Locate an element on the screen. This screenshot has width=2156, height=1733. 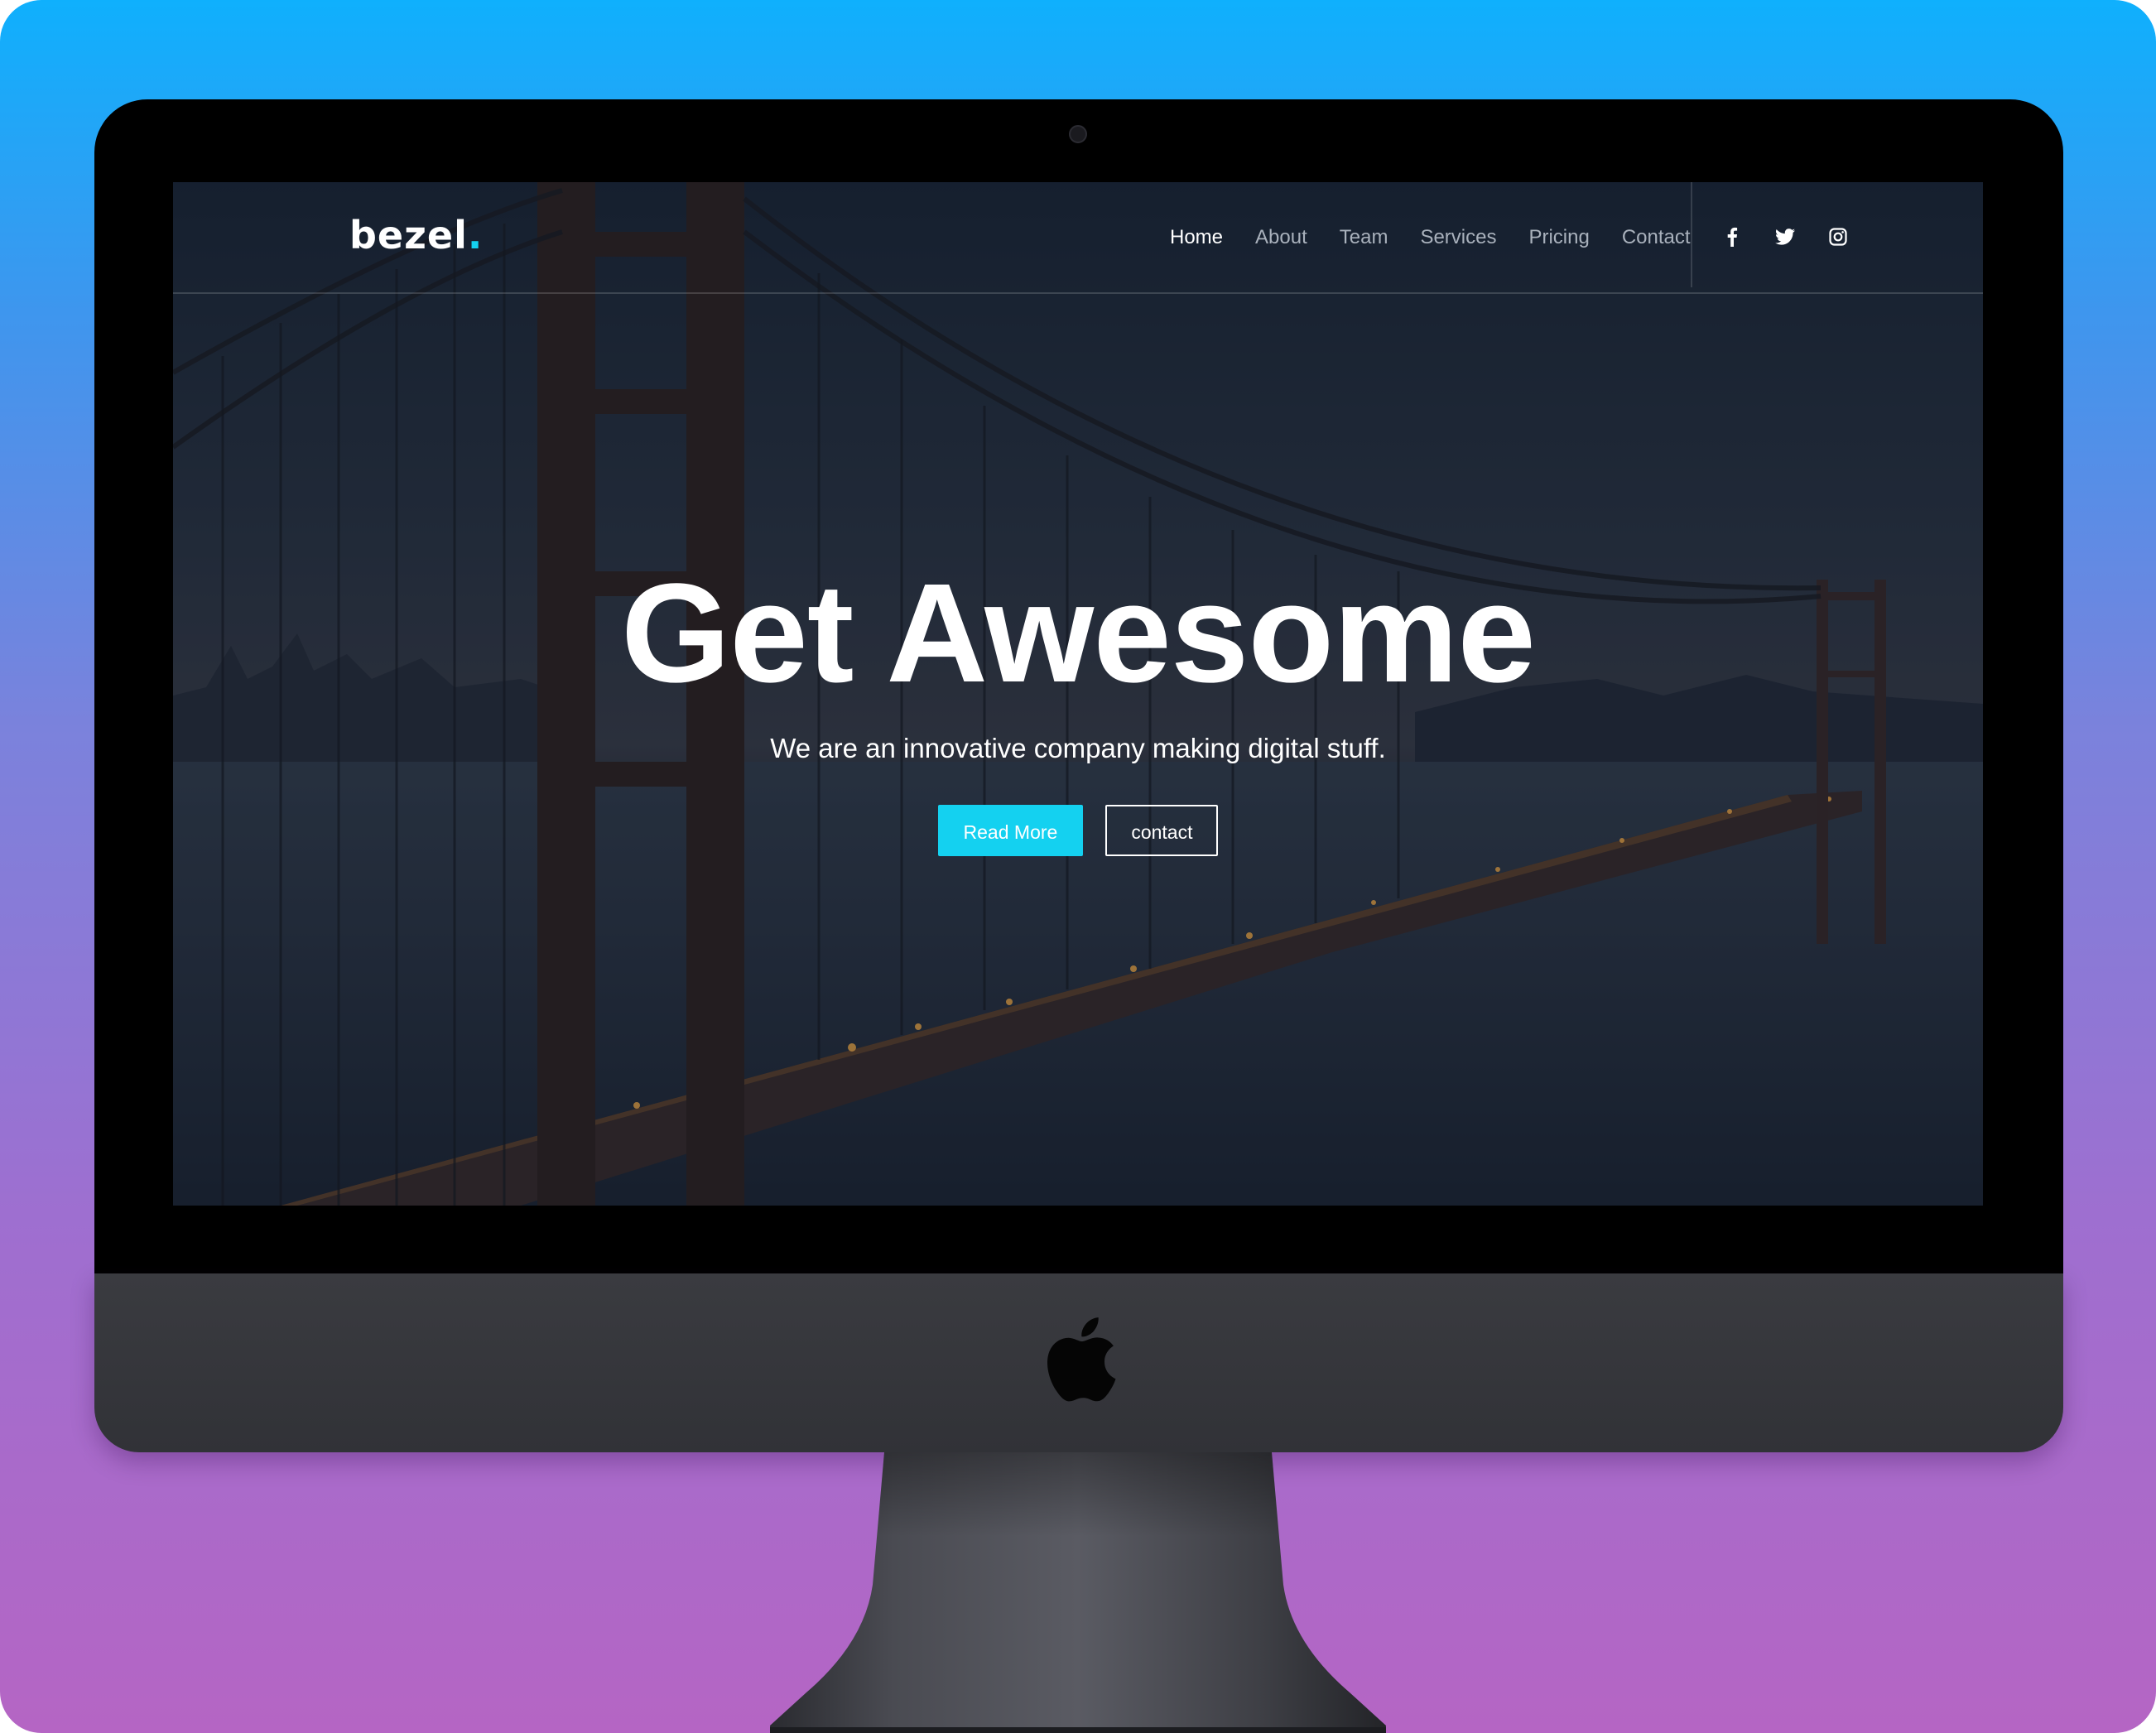
facebook-icon is located at coordinates (1732, 237).